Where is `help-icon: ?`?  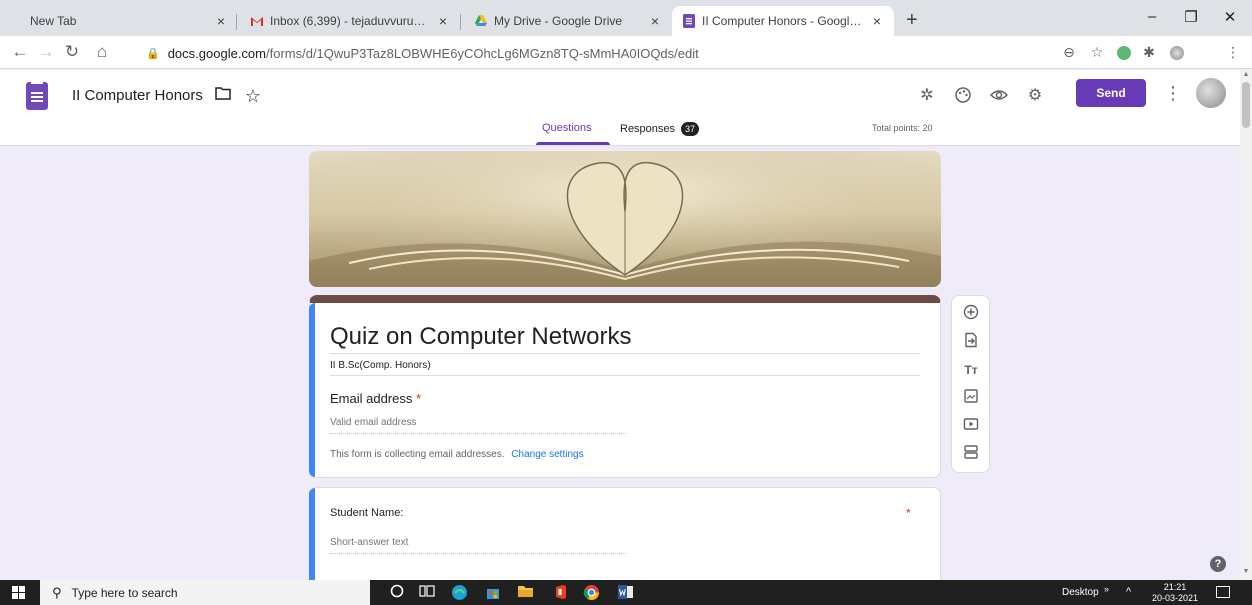 help-icon: ? is located at coordinates (1218, 564).